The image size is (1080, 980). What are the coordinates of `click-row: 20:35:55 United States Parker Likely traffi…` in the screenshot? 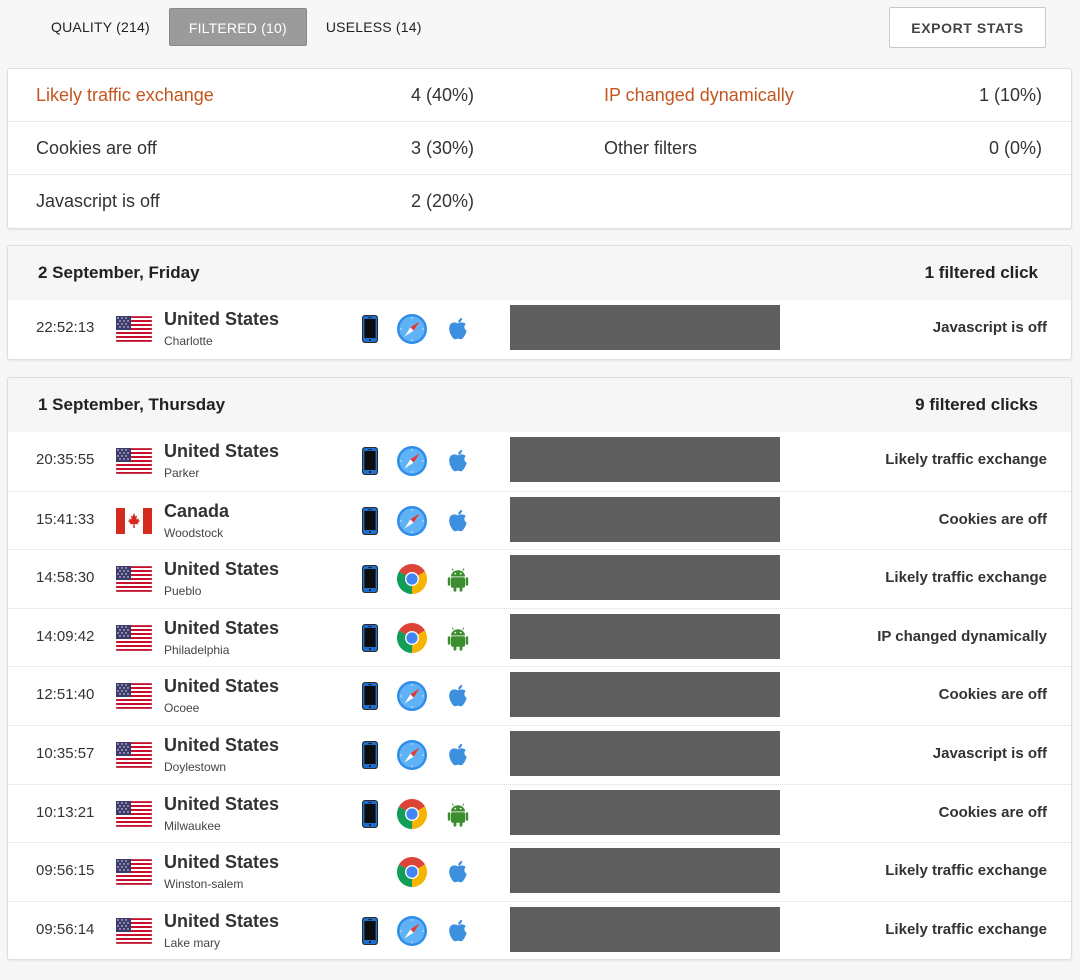 It's located at (539, 461).